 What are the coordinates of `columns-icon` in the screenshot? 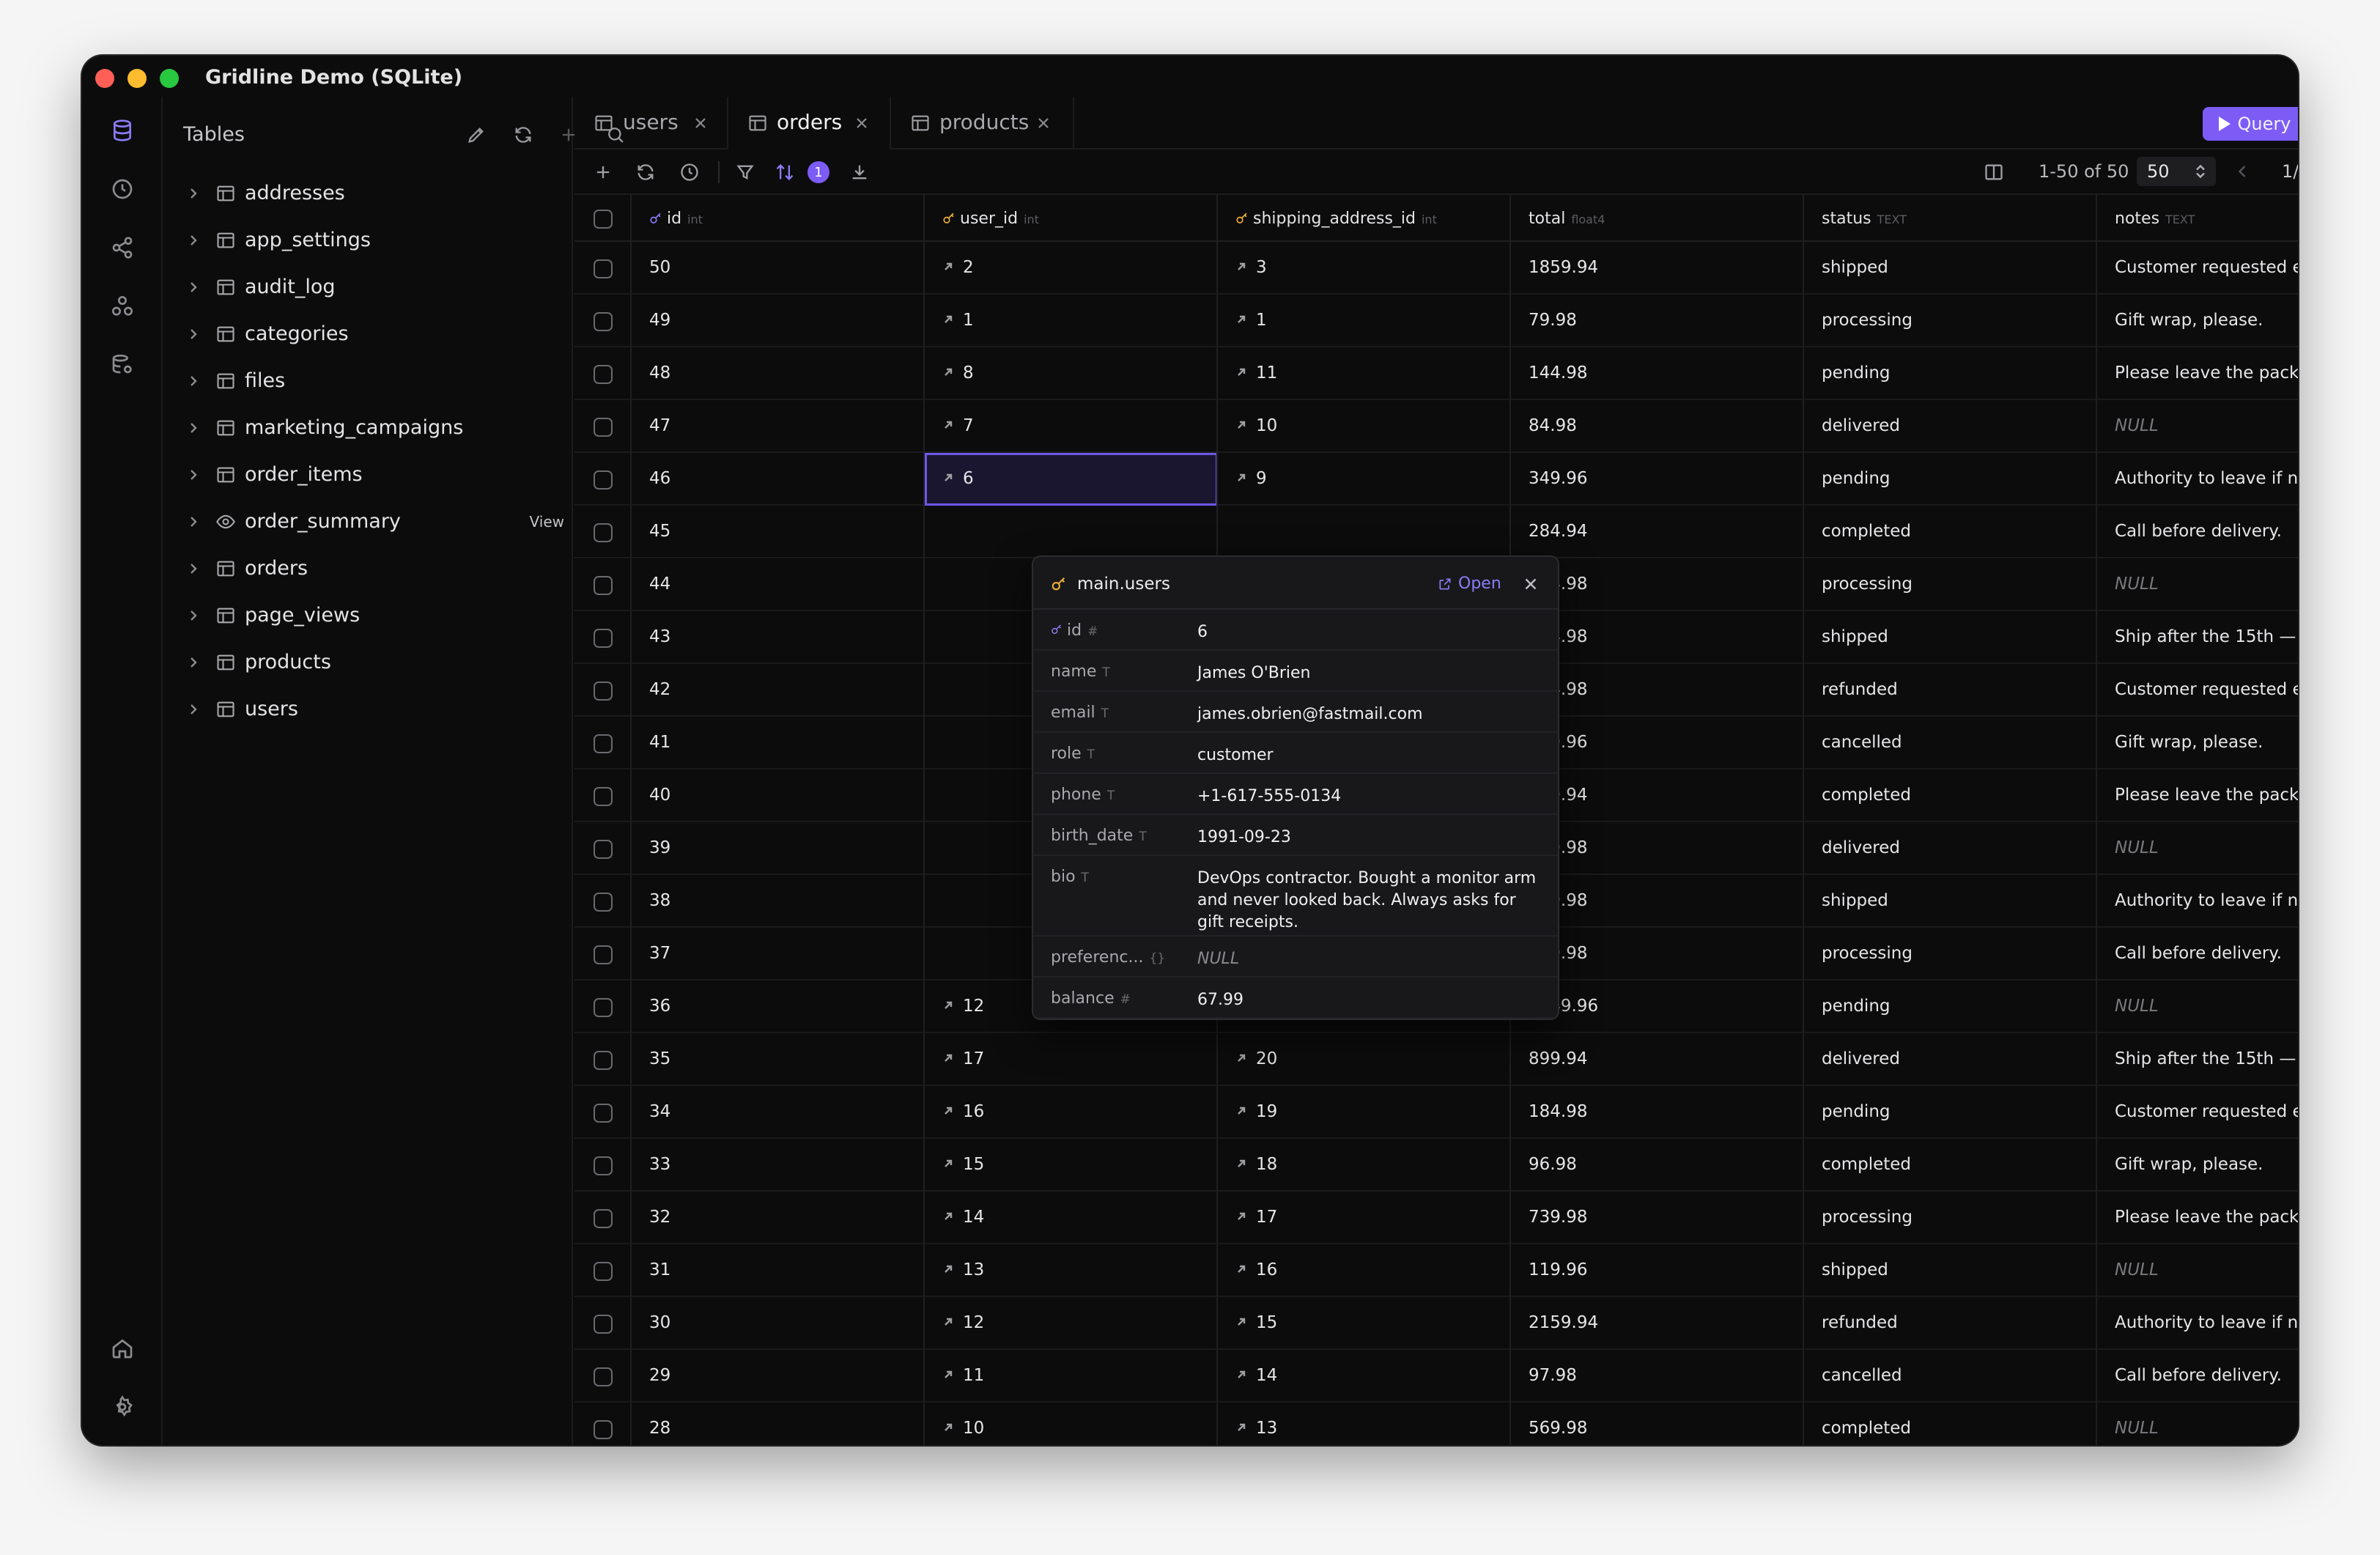 It's located at (1993, 172).